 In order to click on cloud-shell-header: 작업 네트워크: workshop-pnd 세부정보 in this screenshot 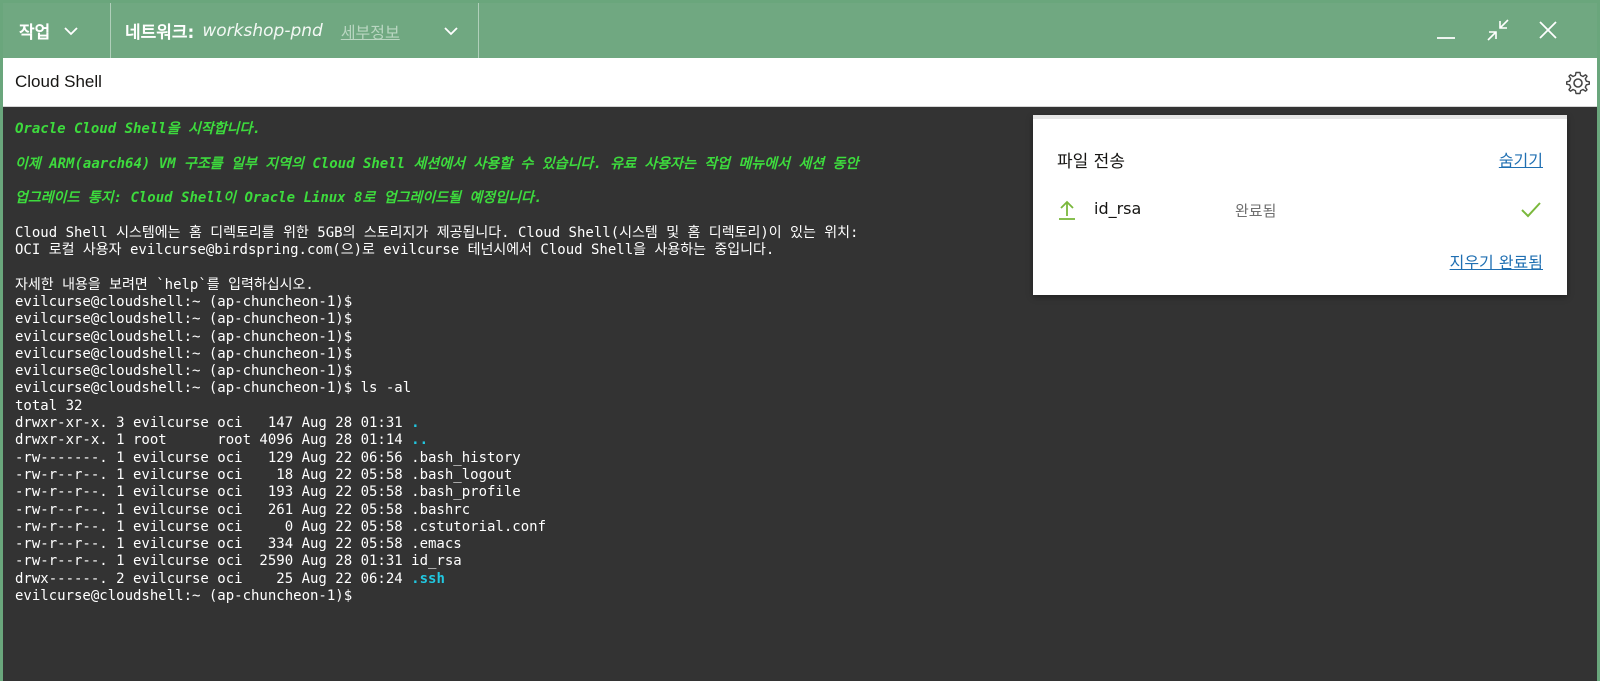, I will do `click(800, 30)`.